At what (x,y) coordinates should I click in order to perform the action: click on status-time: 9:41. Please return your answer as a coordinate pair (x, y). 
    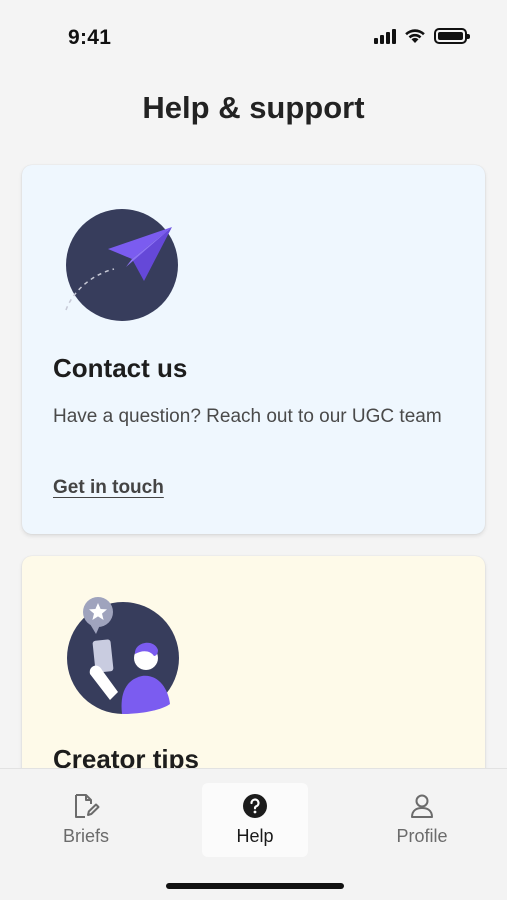
    Looking at the image, I should click on (90, 37).